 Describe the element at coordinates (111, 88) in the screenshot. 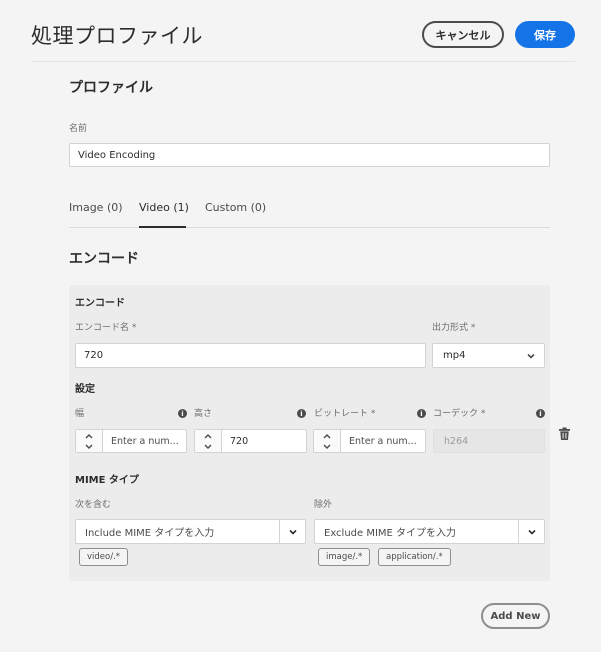

I see `profile-section-title: プロファイル` at that location.